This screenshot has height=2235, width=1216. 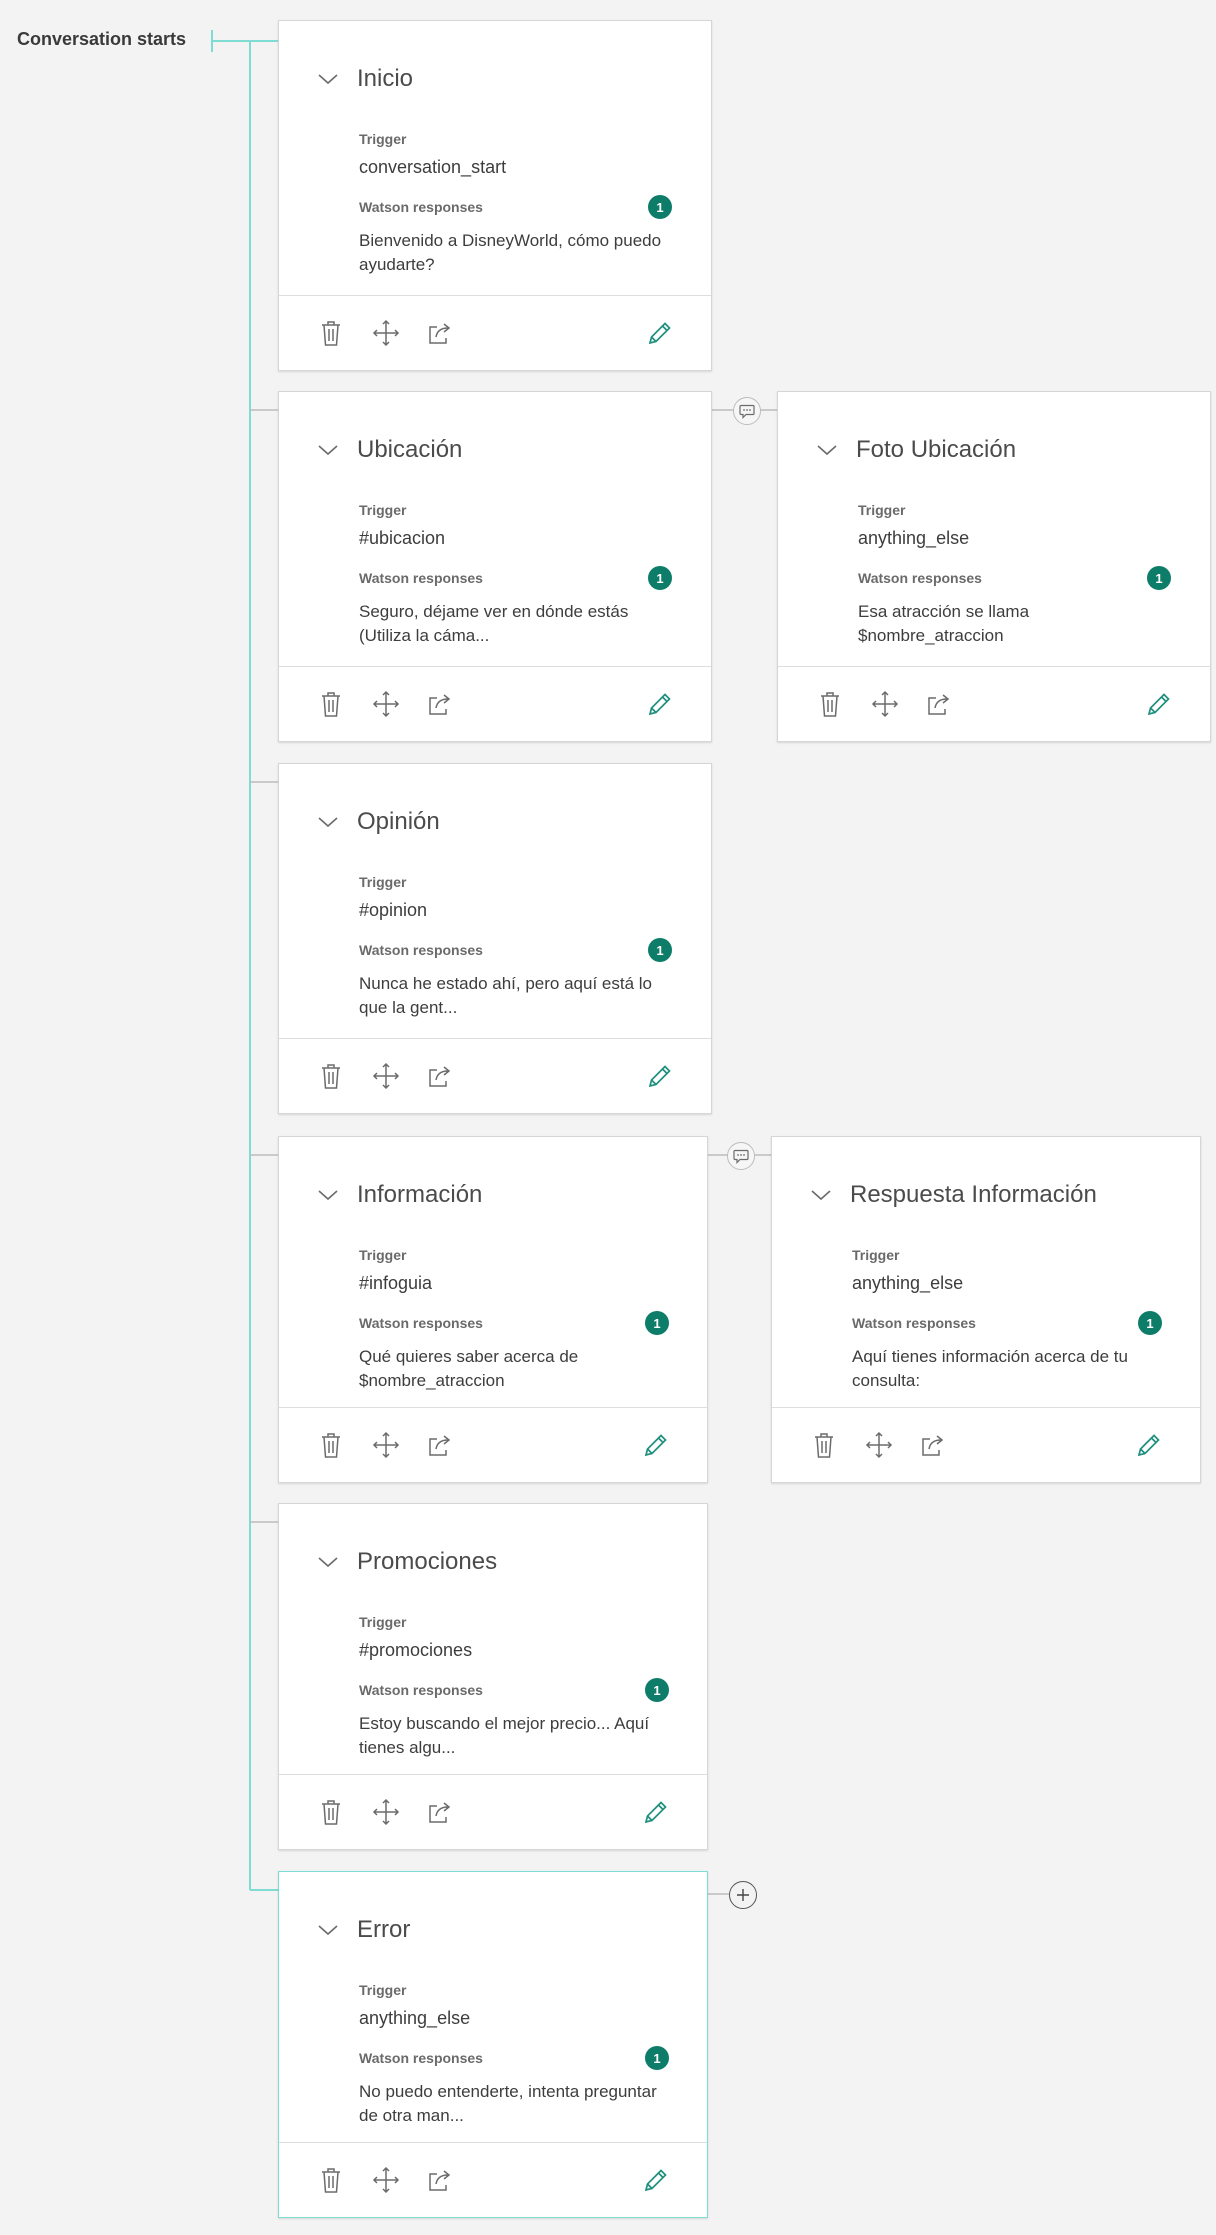 I want to click on conversation-starts-label: Conversation starts, so click(x=102, y=39).